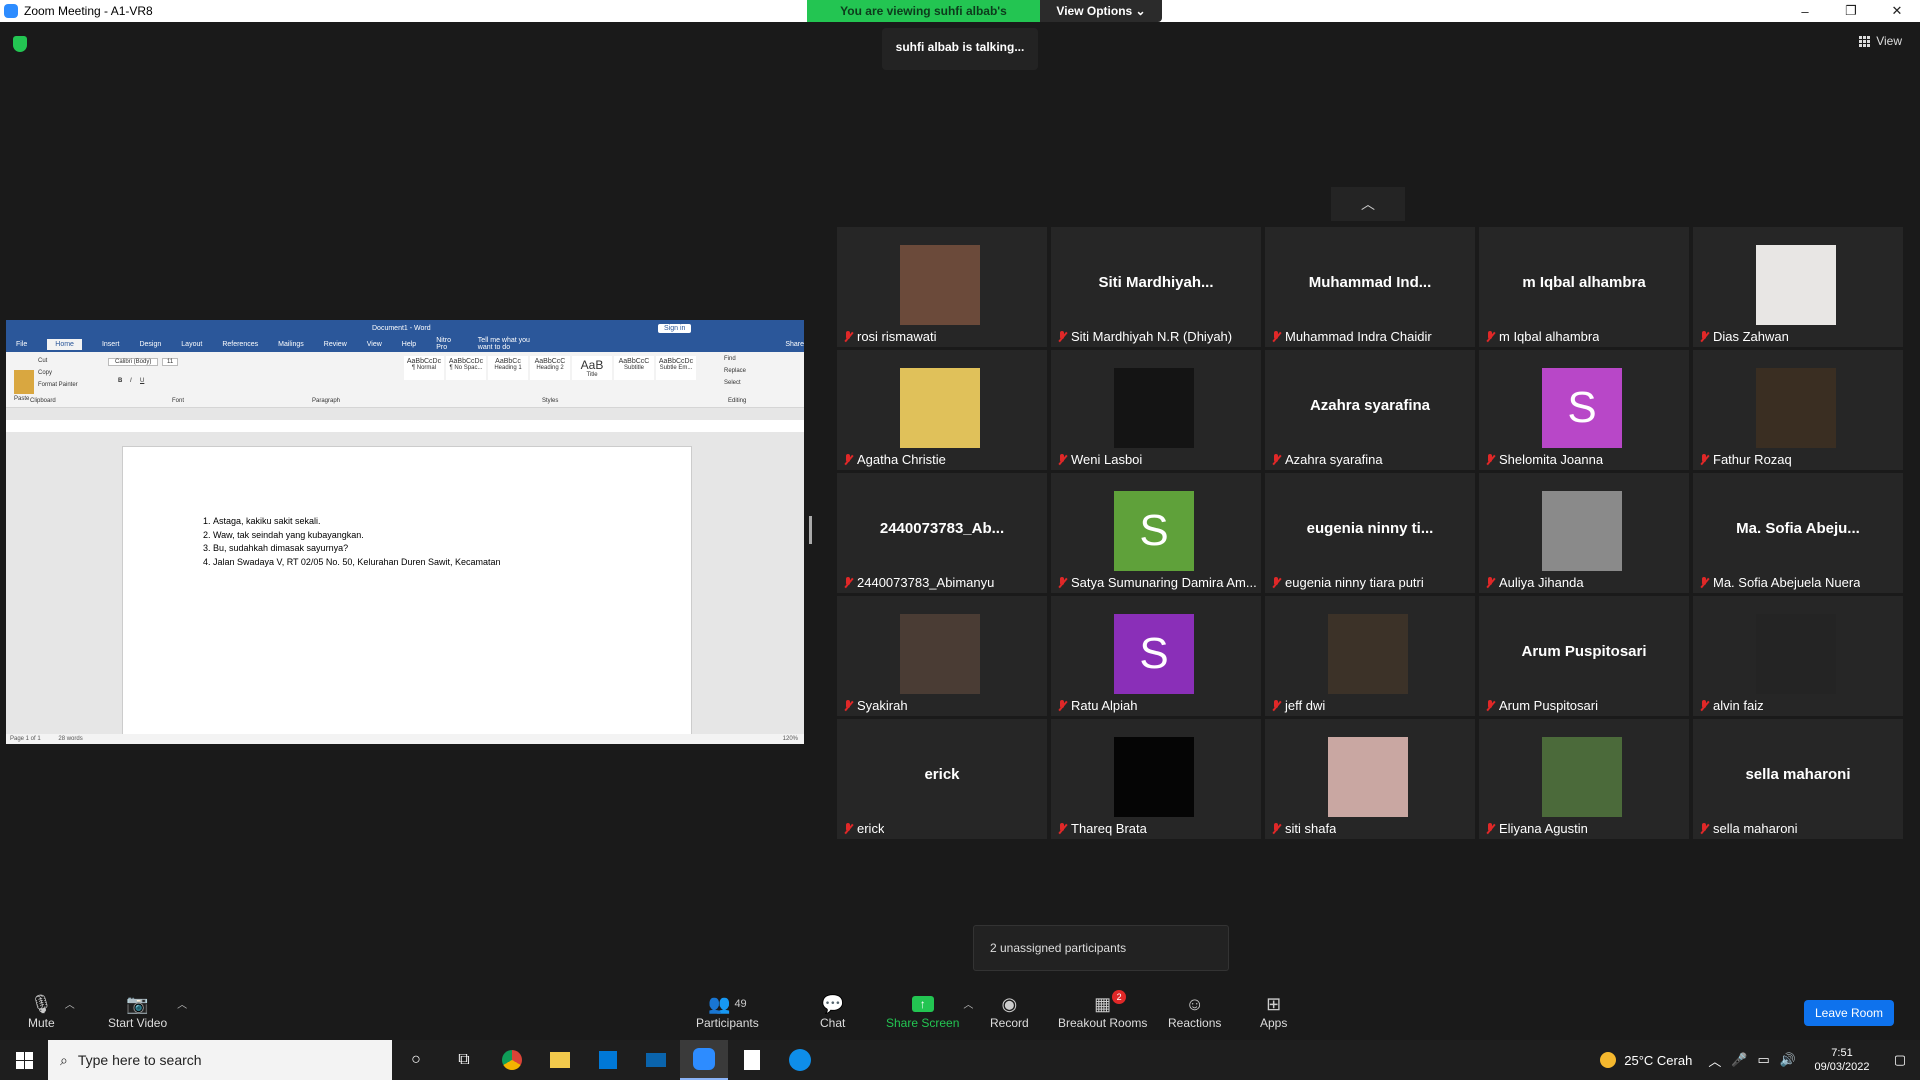  What do you see at coordinates (1788, 1060) in the screenshot?
I see `volume-icon: 🔊` at bounding box center [1788, 1060].